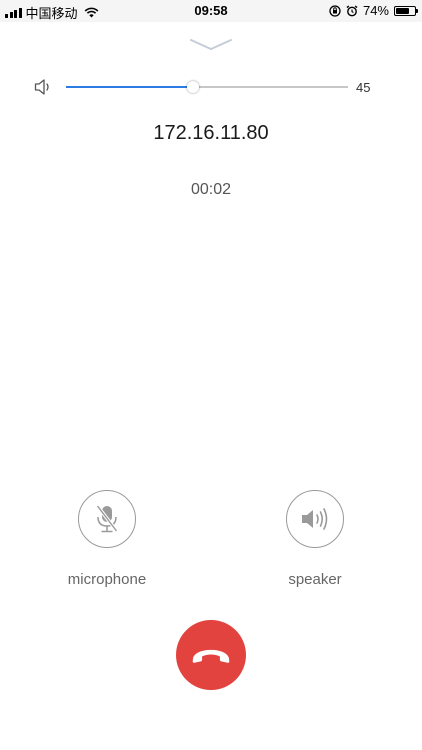 This screenshot has height=750, width=422. Describe the element at coordinates (335, 10) in the screenshot. I see `orientation-lock-icon` at that location.